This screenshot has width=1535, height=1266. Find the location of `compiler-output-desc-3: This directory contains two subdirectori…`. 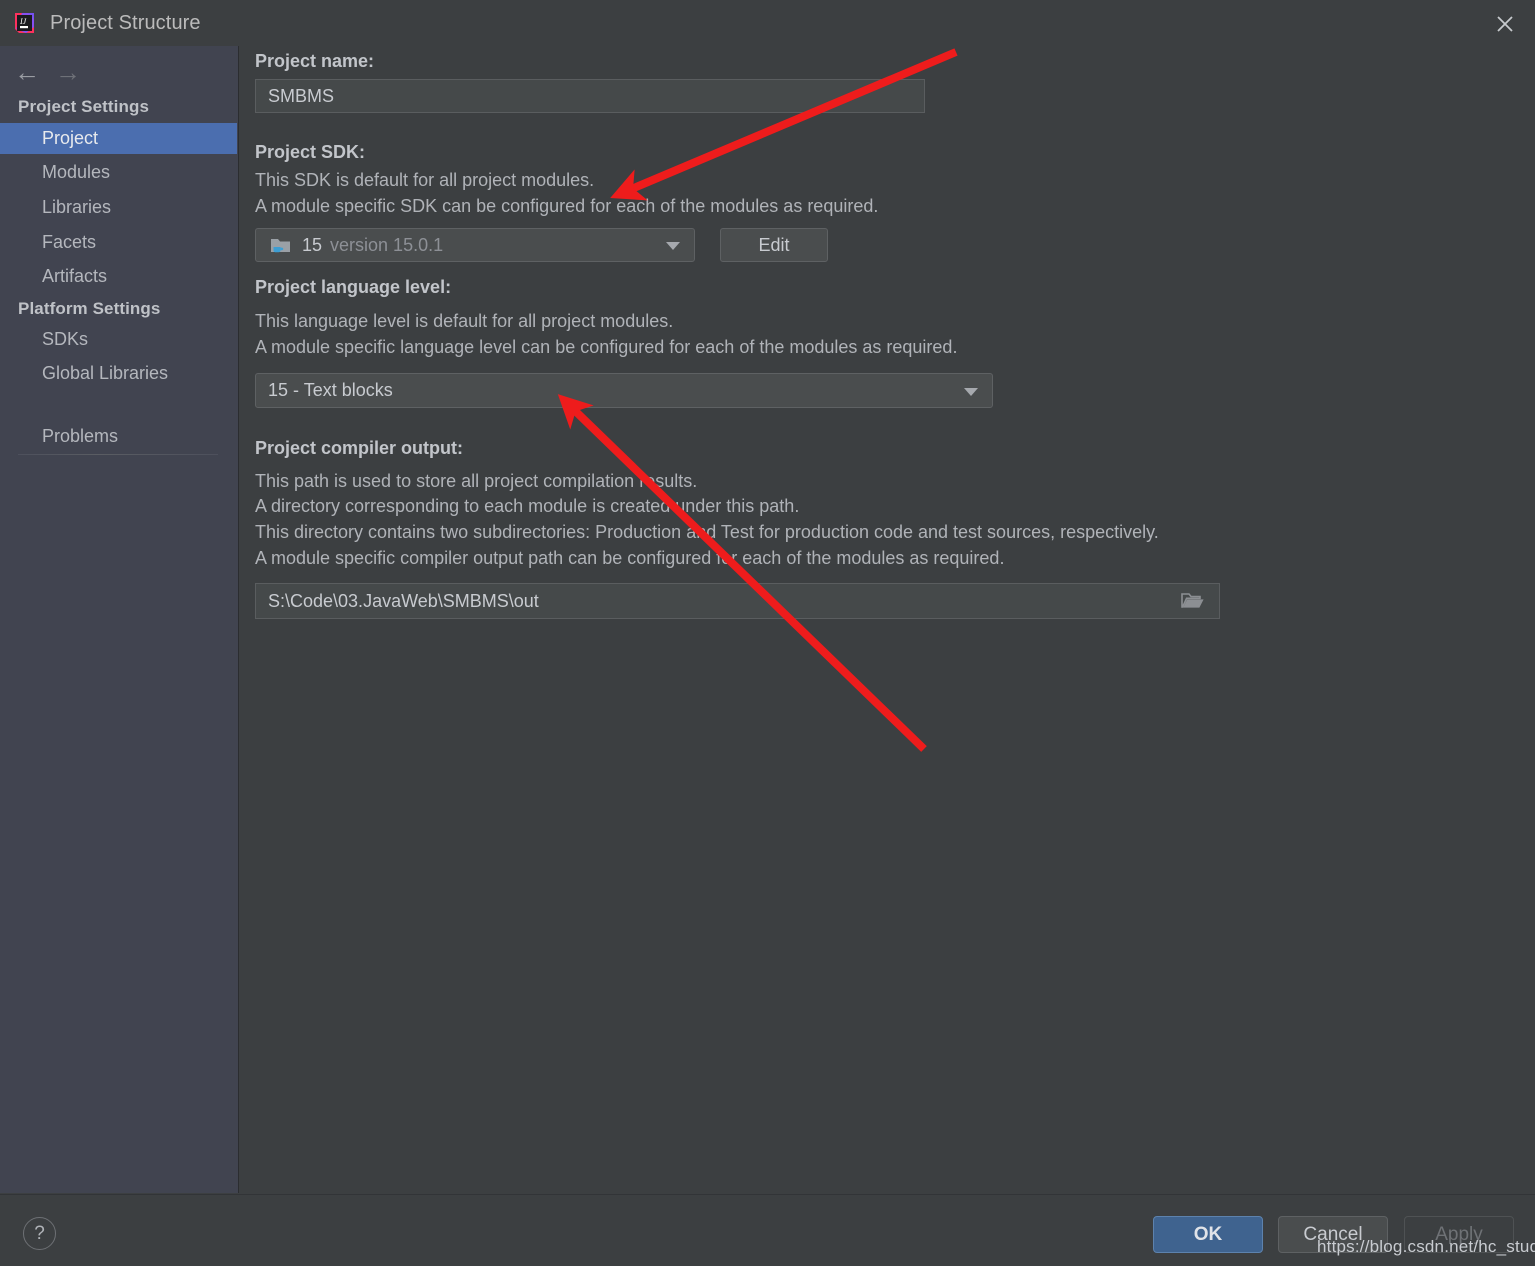

compiler-output-desc-3: This directory contains two subdirectori… is located at coordinates (707, 532).